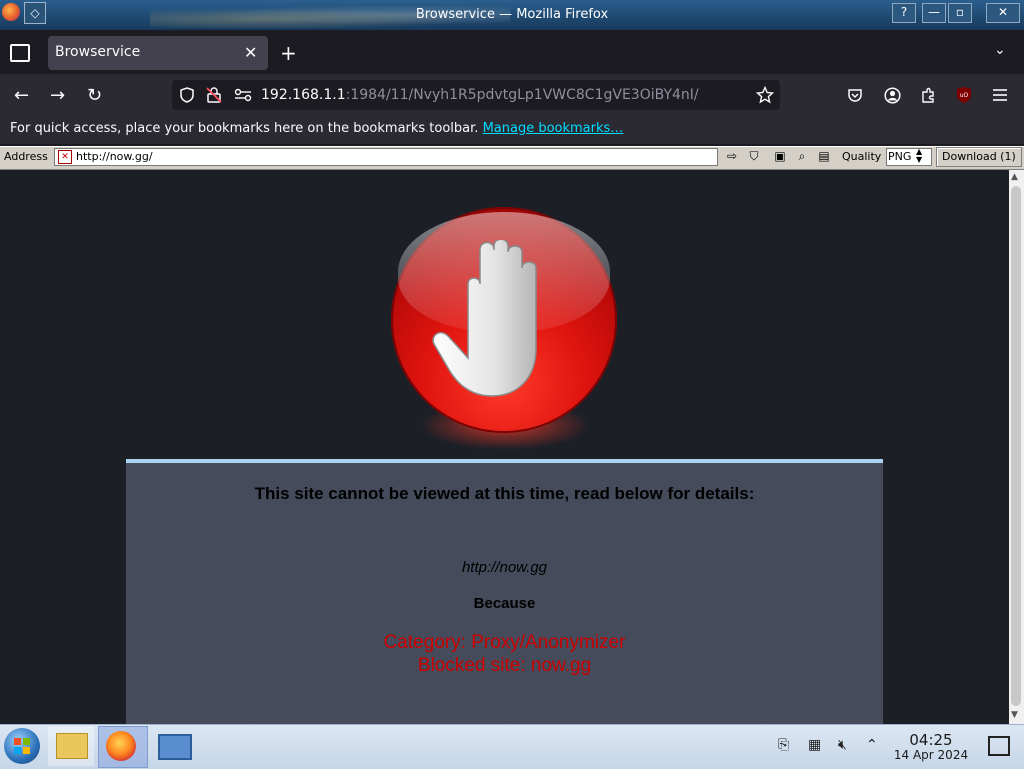 This screenshot has width=1024, height=769. What do you see at coordinates (900, 156) in the screenshot?
I see `quality-value: PNG` at bounding box center [900, 156].